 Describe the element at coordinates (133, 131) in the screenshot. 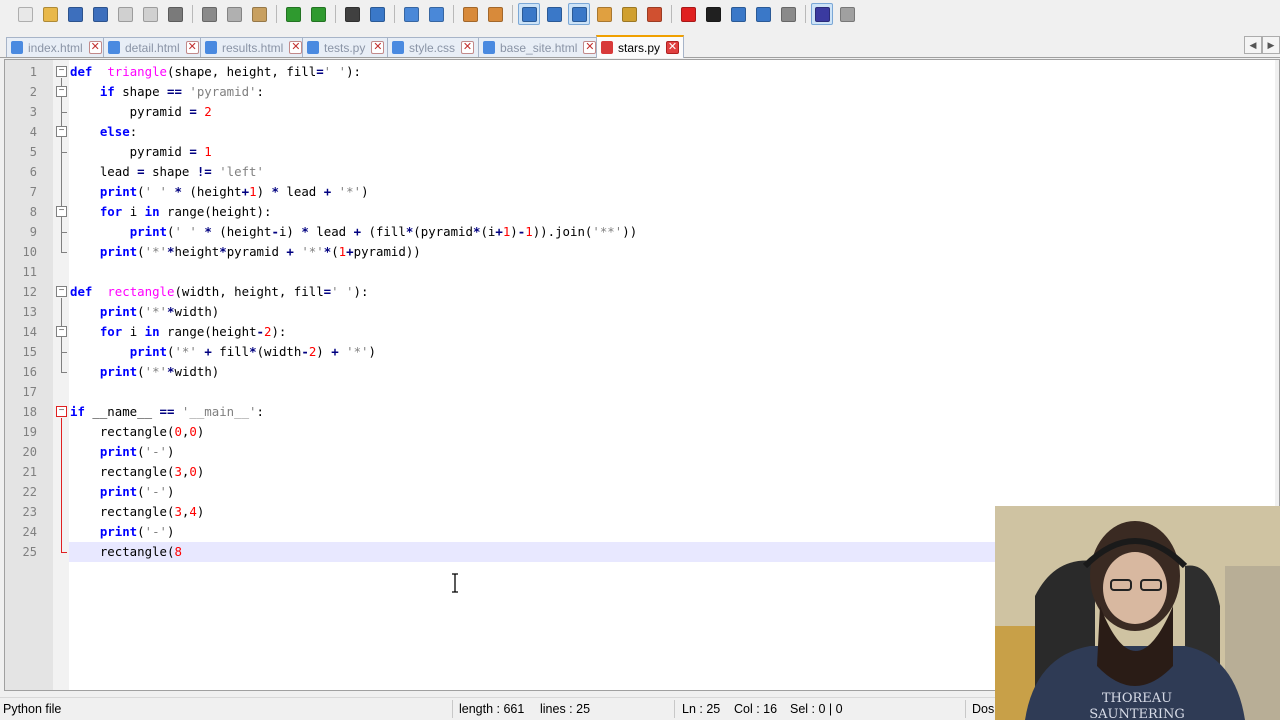

I see `code-token: :` at that location.